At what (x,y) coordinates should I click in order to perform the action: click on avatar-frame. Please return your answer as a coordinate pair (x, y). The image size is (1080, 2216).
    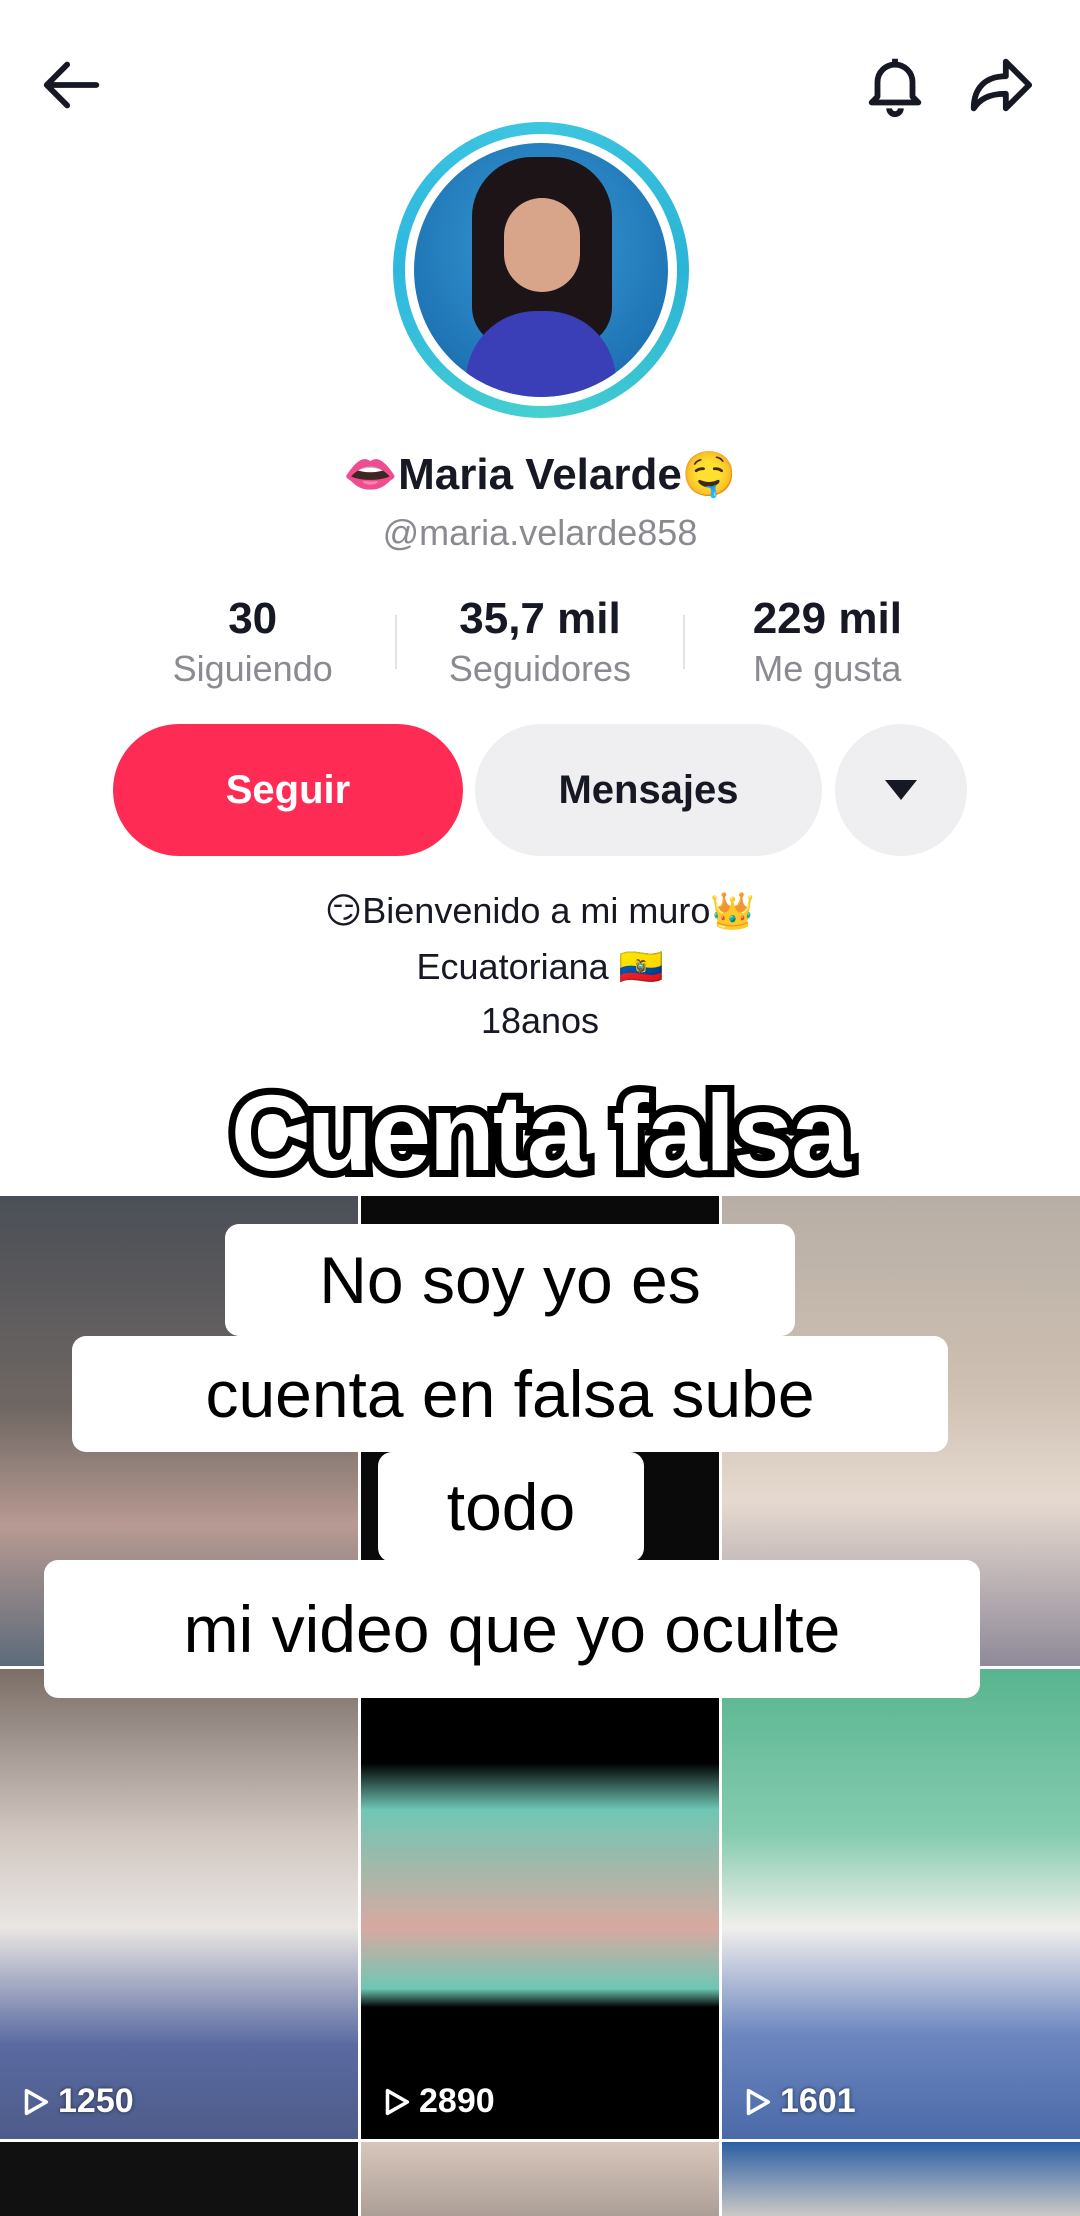
    Looking at the image, I should click on (541, 270).